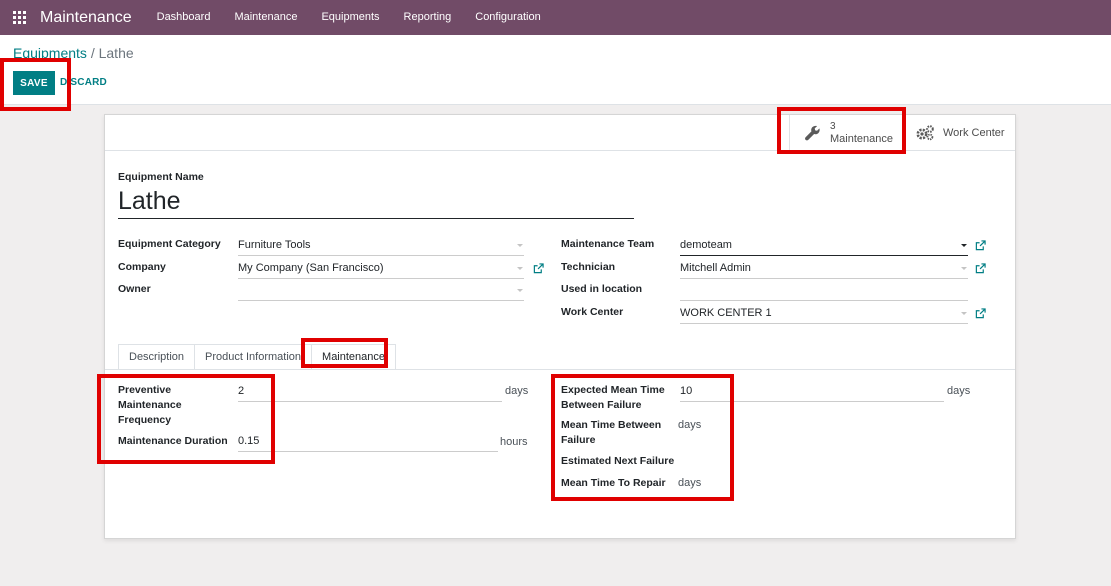 Image resolution: width=1111 pixels, height=586 pixels. What do you see at coordinates (613, 397) in the screenshot?
I see `expected-mtbf-label: Expected Mean Time Between Failure` at bounding box center [613, 397].